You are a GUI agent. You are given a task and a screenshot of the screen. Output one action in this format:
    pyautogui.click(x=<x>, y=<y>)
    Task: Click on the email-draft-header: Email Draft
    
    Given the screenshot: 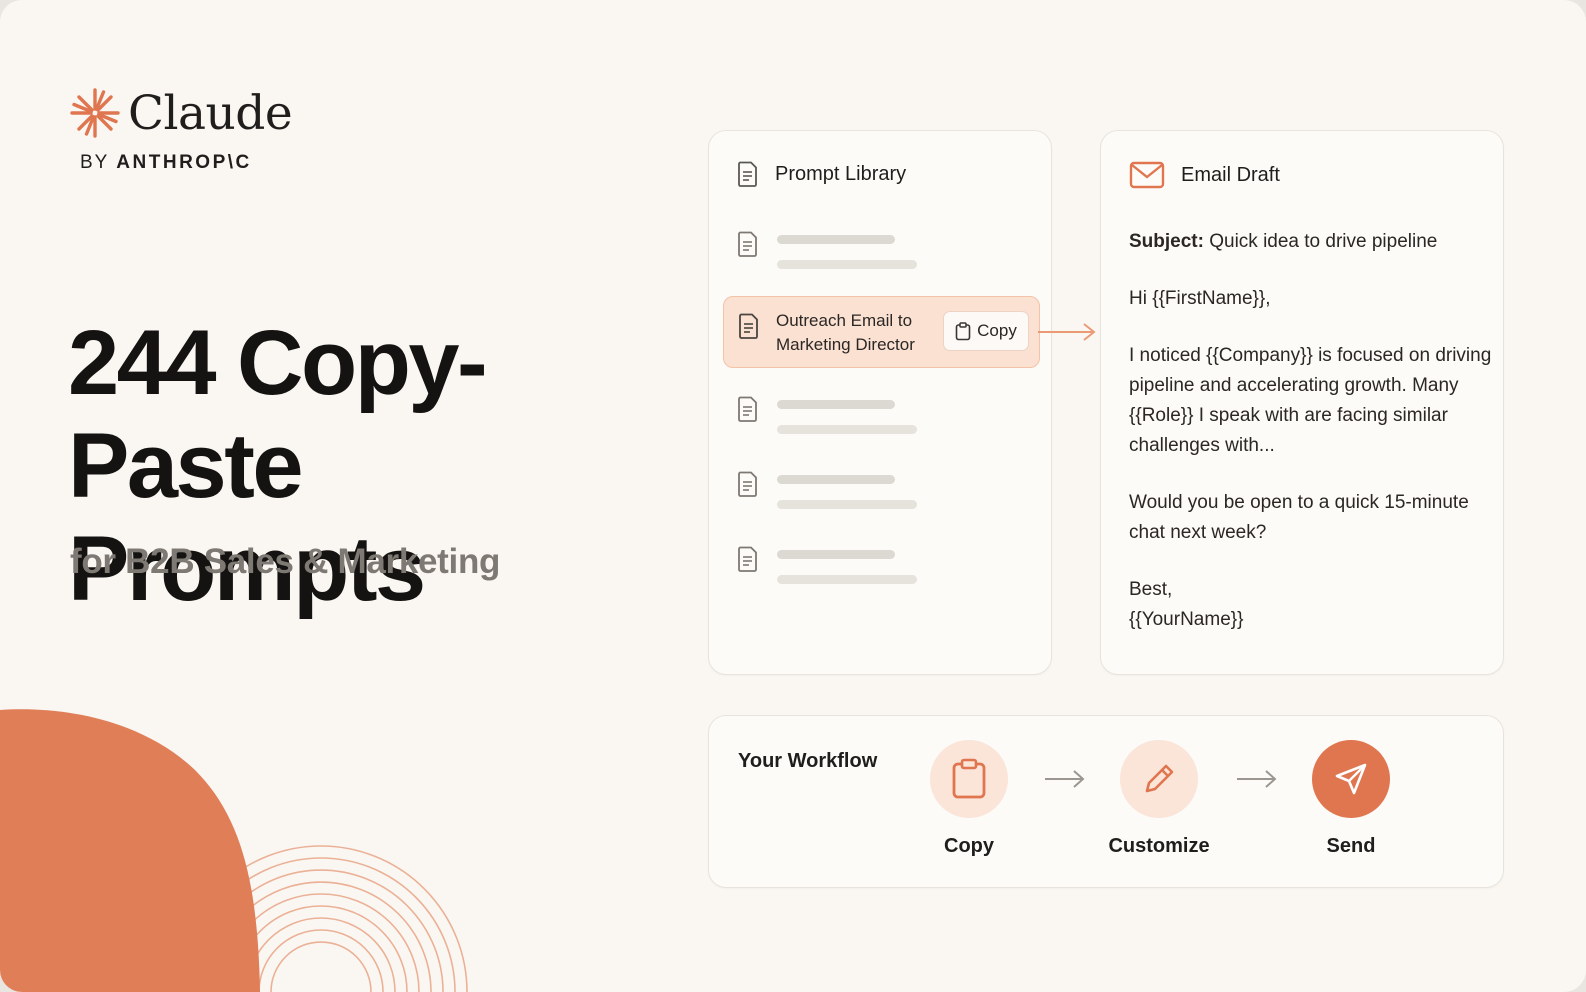 What is the action you would take?
    pyautogui.click(x=1204, y=175)
    